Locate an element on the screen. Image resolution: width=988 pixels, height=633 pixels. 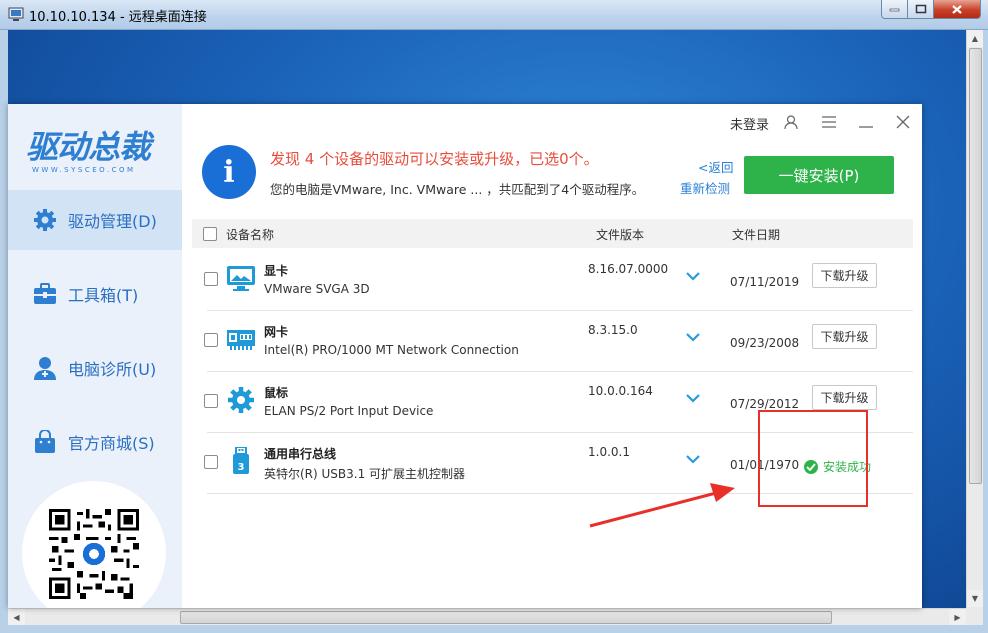
logo-text: 驱动总裁 is located at coordinates (88, 147).